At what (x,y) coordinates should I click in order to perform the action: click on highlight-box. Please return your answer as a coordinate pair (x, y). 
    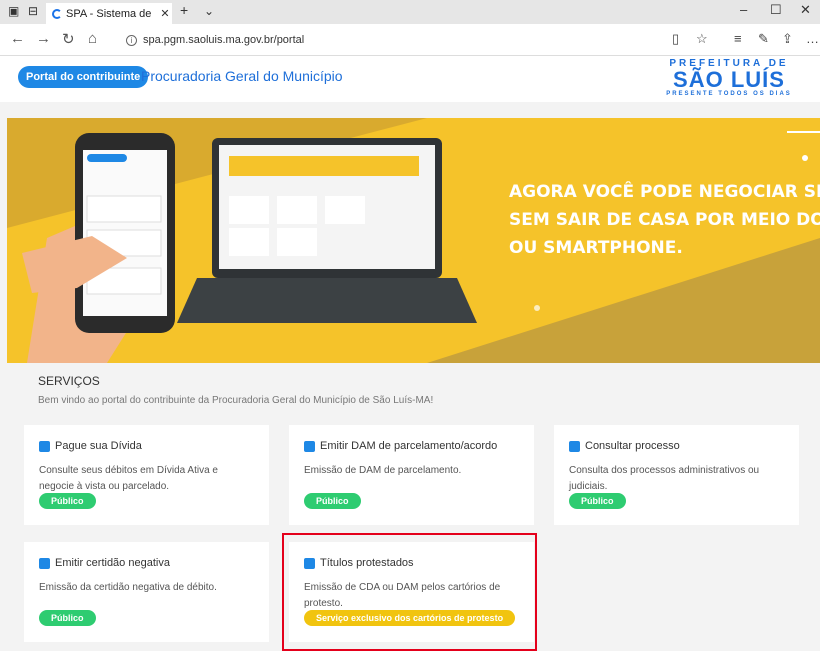
    Looking at the image, I should click on (409, 592).